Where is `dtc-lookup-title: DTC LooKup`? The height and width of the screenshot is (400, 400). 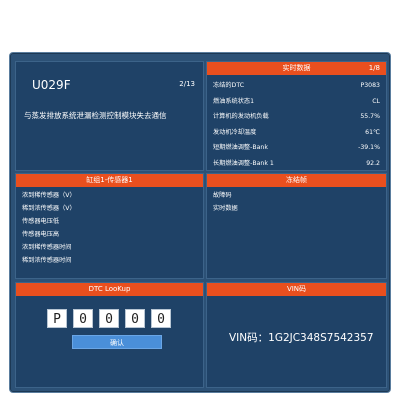 dtc-lookup-title: DTC LooKup is located at coordinates (109, 289).